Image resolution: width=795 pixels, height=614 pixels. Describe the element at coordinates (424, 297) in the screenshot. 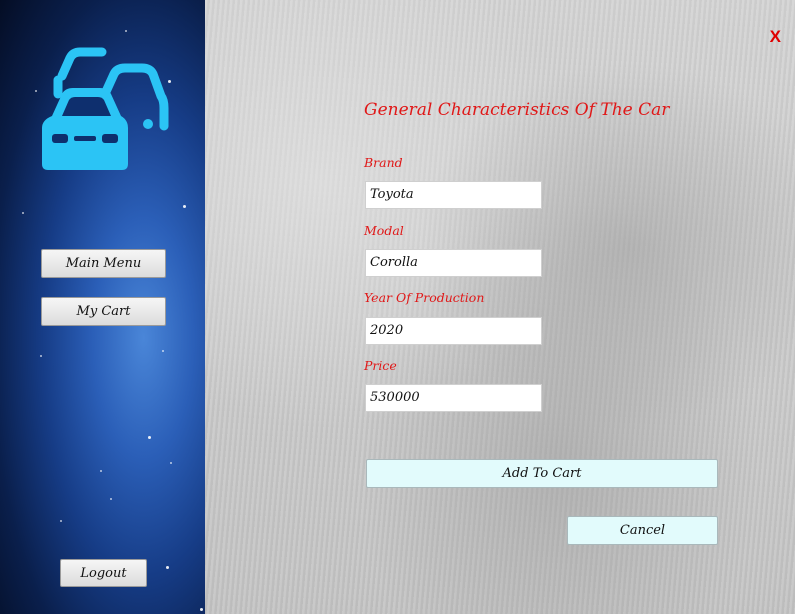

I see `year-label: Year Of Production` at that location.